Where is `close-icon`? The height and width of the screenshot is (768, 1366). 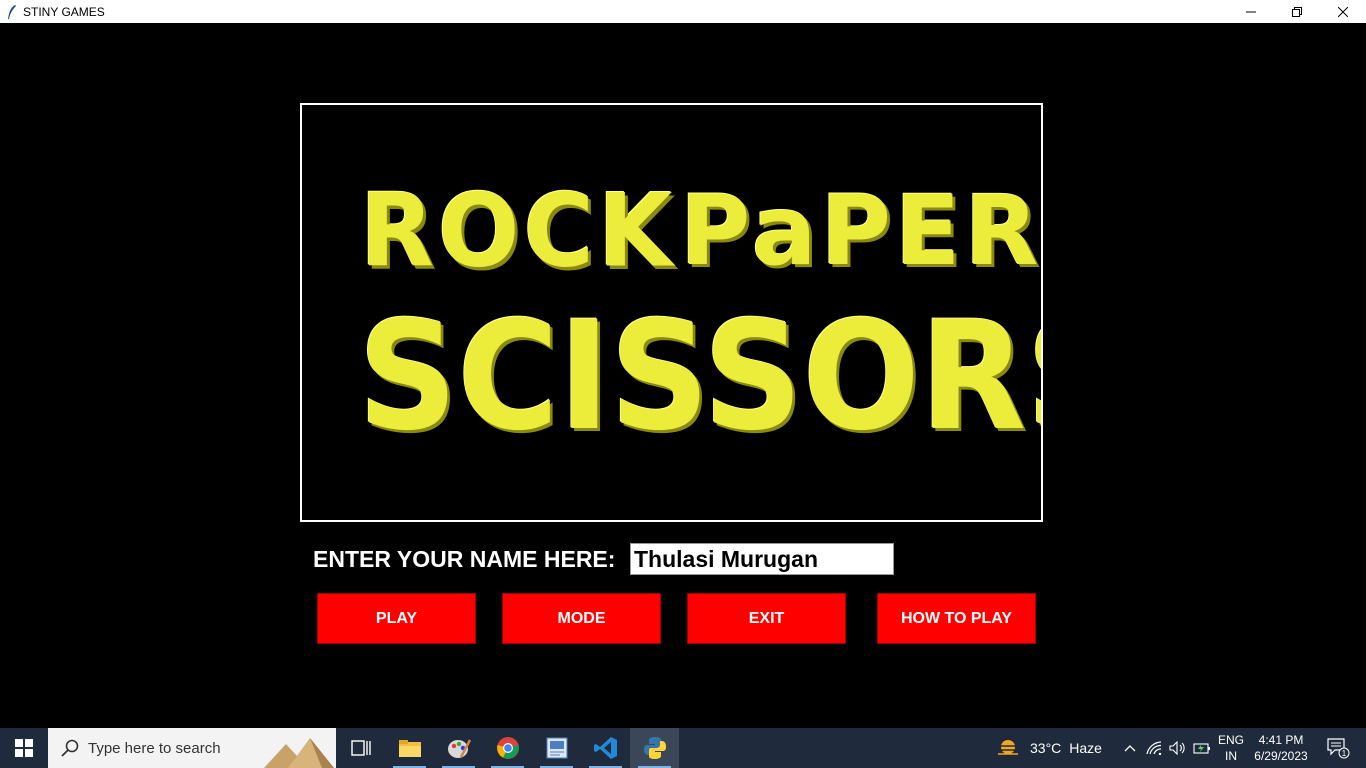
close-icon is located at coordinates (1343, 11).